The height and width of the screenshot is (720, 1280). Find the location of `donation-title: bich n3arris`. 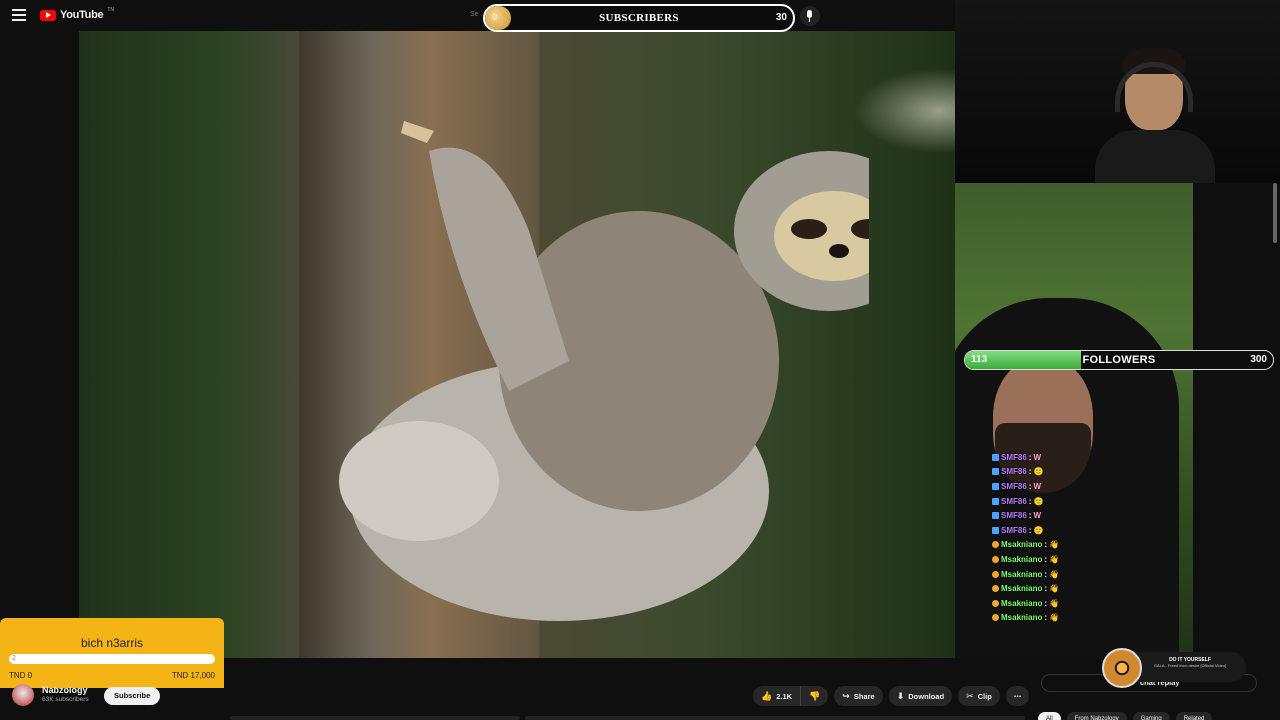

donation-title: bich n3arris is located at coordinates (112, 643).